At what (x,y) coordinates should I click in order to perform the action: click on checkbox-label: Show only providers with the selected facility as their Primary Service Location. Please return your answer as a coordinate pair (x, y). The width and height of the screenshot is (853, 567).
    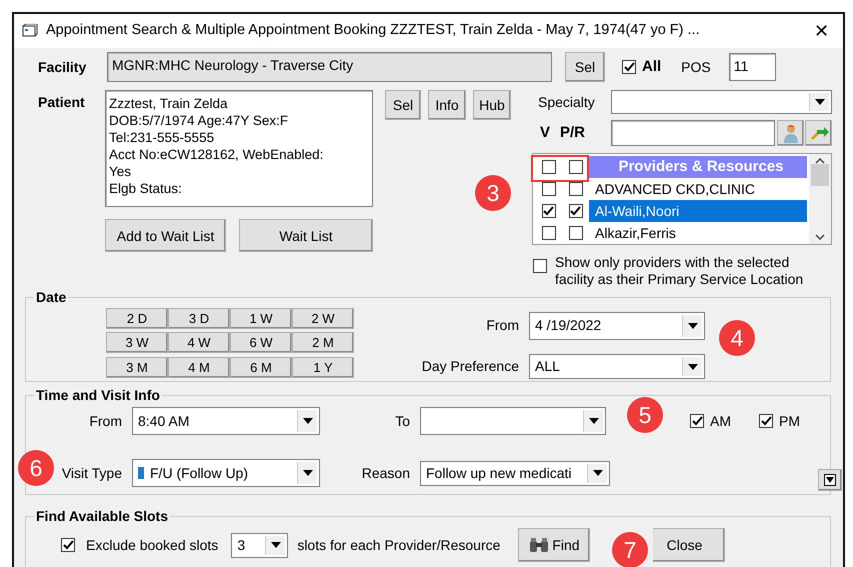
    Looking at the image, I should click on (679, 271).